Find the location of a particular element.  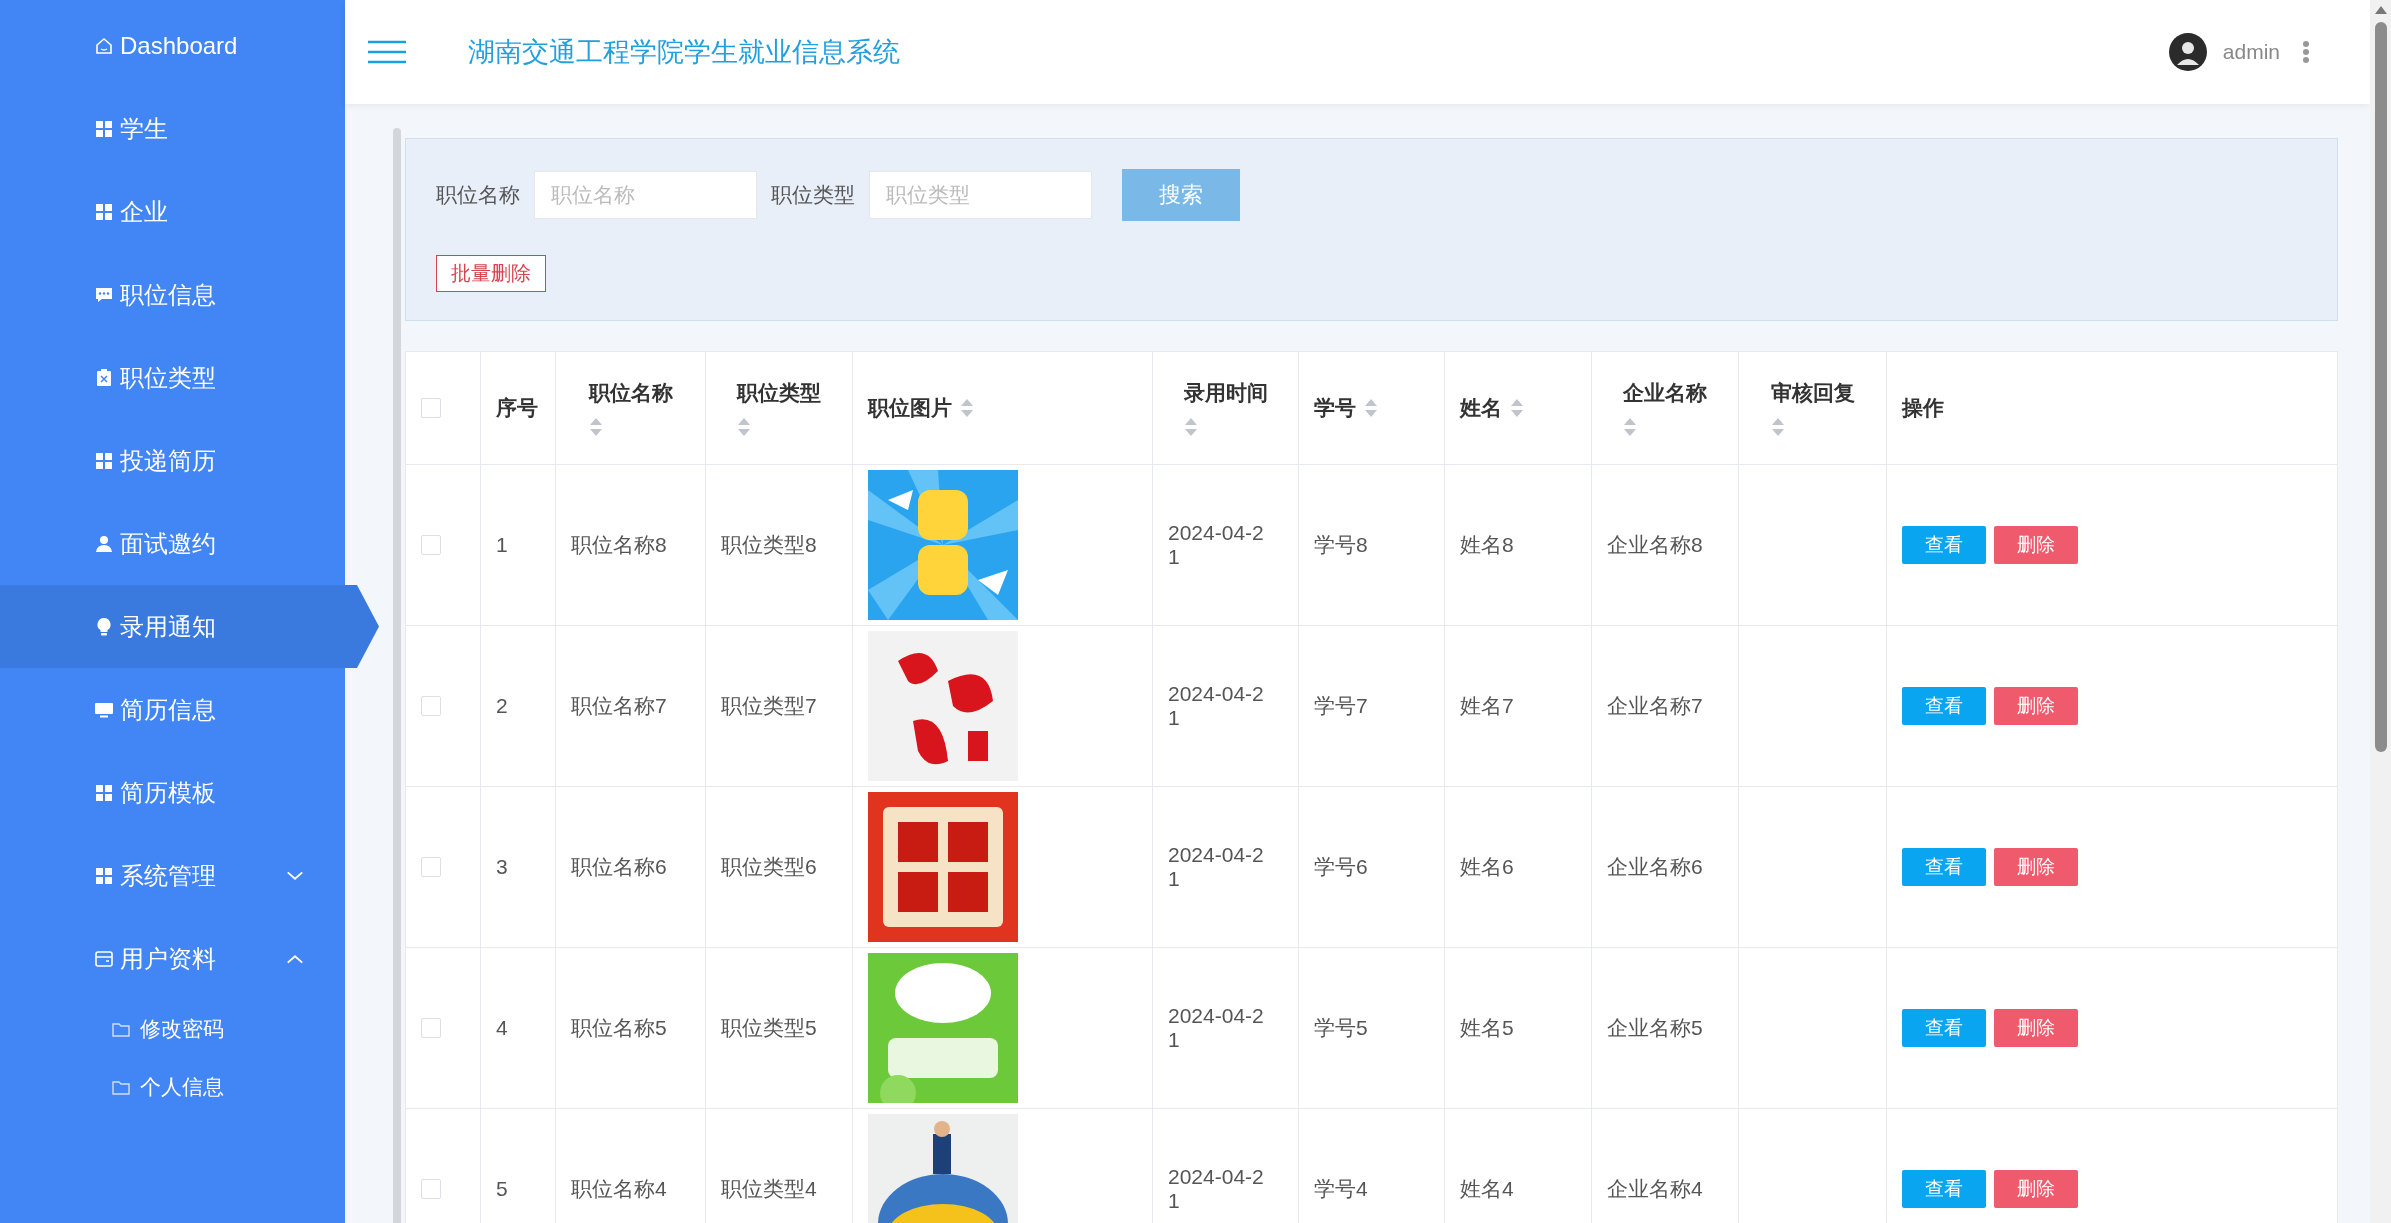

table-cell: 1 is located at coordinates (518, 545).